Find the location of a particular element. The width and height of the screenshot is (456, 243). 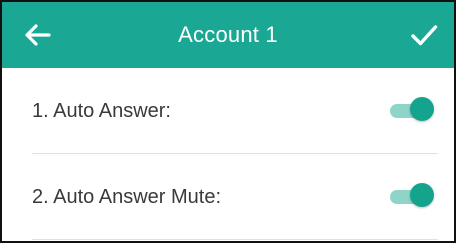

auto-answer-toggle is located at coordinates (412, 109).